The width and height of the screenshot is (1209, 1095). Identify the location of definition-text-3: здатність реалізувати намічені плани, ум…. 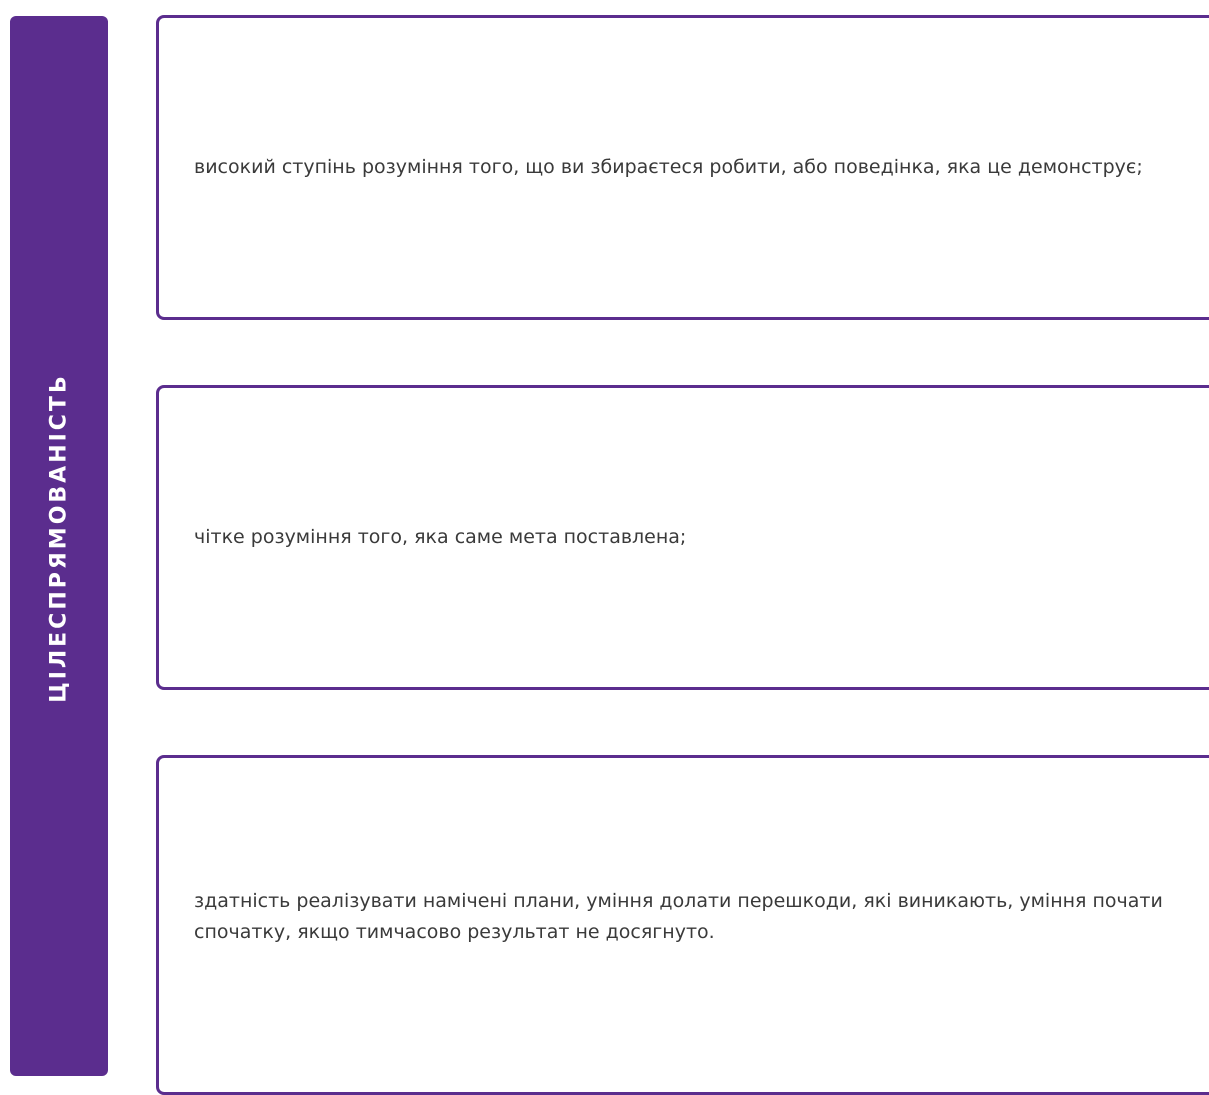
(678, 916).